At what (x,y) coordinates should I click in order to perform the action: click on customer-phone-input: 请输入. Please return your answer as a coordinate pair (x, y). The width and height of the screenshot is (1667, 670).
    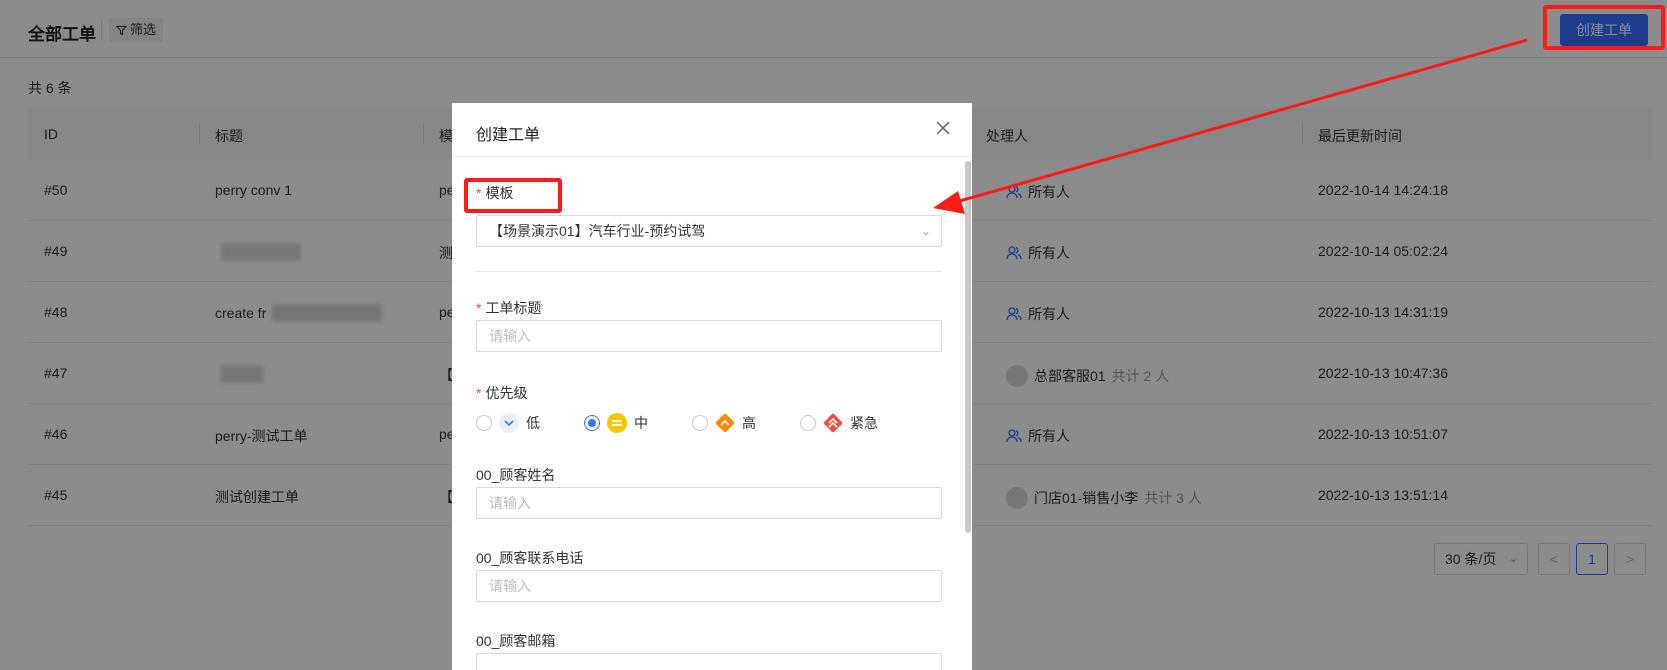
    Looking at the image, I should click on (709, 586).